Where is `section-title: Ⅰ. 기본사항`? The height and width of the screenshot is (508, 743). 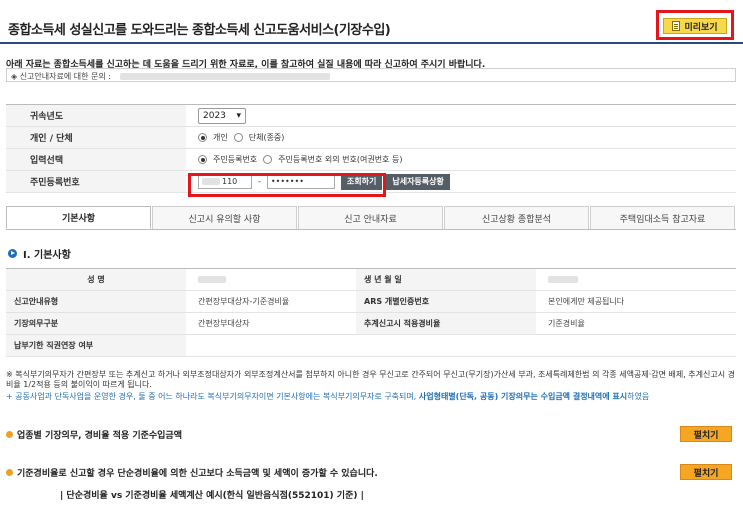
section-title: Ⅰ. 기본사항 is located at coordinates (39, 253).